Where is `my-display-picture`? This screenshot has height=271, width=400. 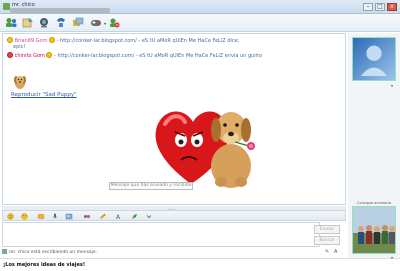
my-display-picture is located at coordinates (374, 230).